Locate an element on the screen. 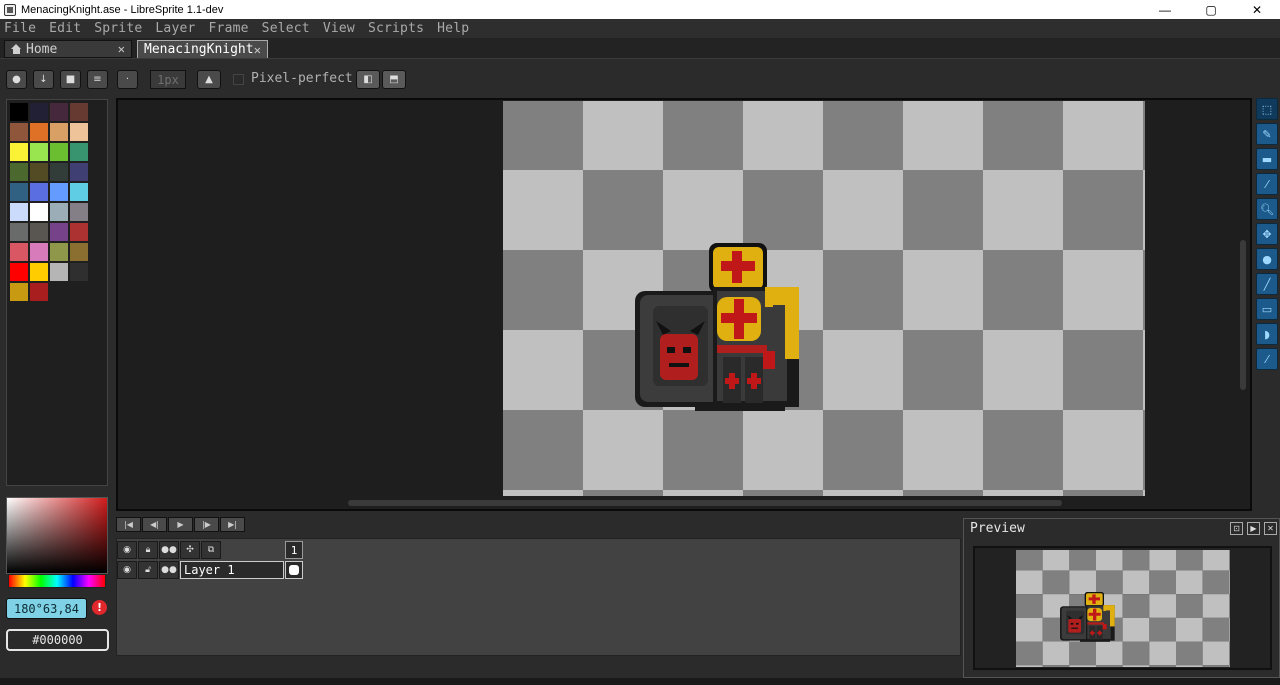 This screenshot has width=1280, height=685. blur-tool-icon: ⁄ is located at coordinates (1267, 359).